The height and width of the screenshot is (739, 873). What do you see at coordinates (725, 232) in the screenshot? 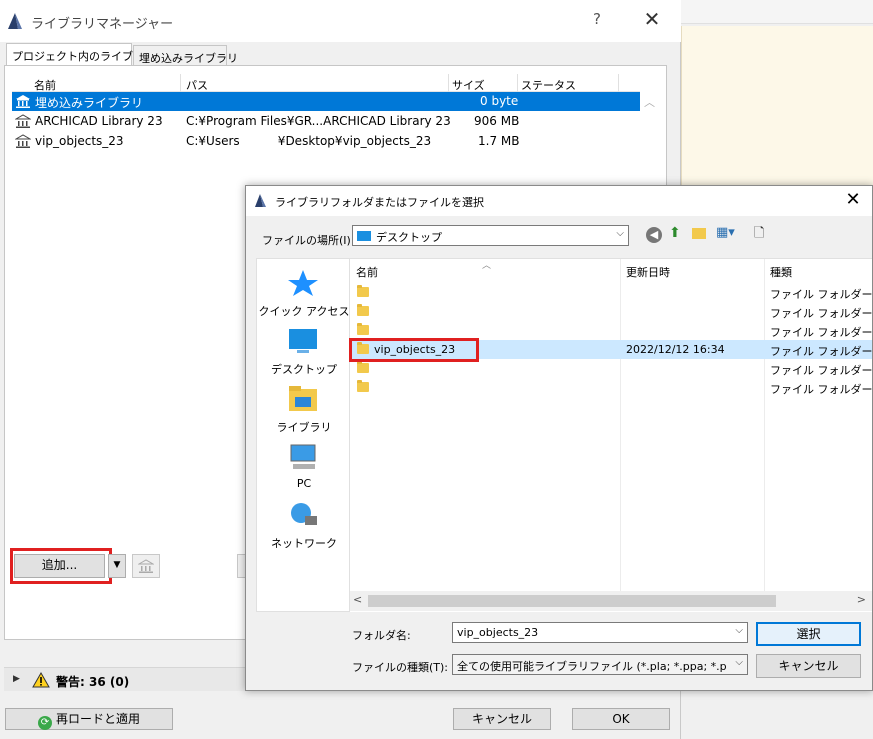
I see `view-menu-icon: ▦▾` at bounding box center [725, 232].